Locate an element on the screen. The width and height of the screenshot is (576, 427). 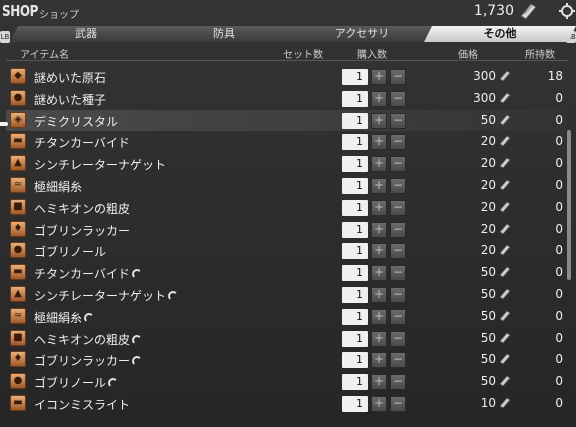
item-row: ◈ デミクリスタル 1 + − 50 0 is located at coordinates (286, 120).